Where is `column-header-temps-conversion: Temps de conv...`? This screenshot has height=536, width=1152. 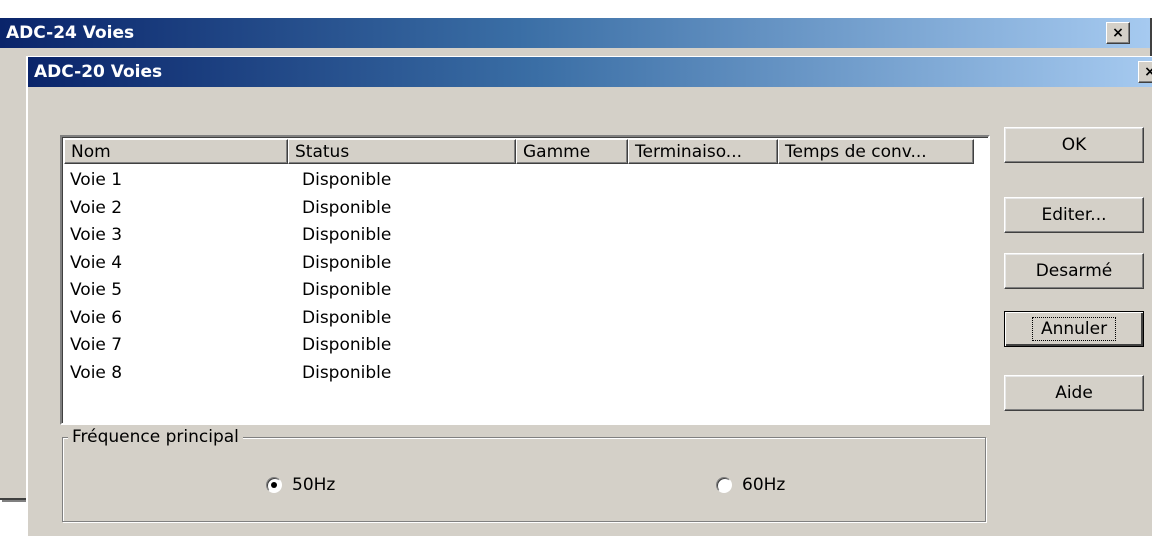 column-header-temps-conversion: Temps de conv... is located at coordinates (876, 151).